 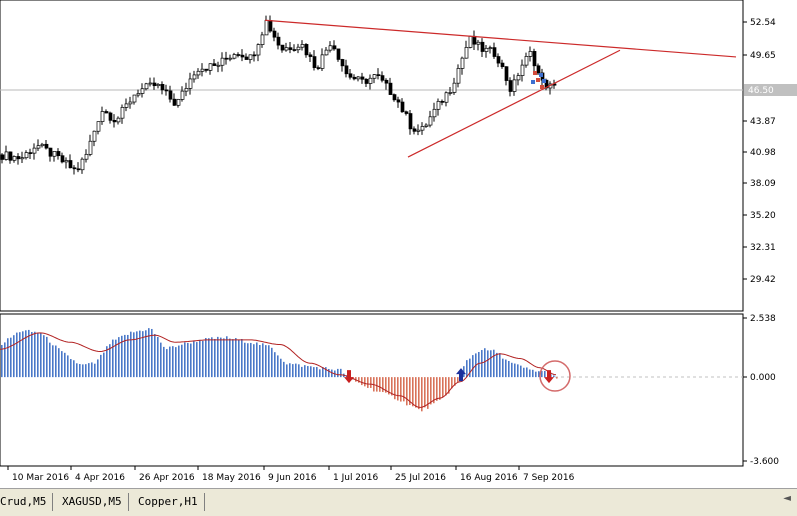 I want to click on date-tick: 25 Jul 2016, so click(x=420, y=478).